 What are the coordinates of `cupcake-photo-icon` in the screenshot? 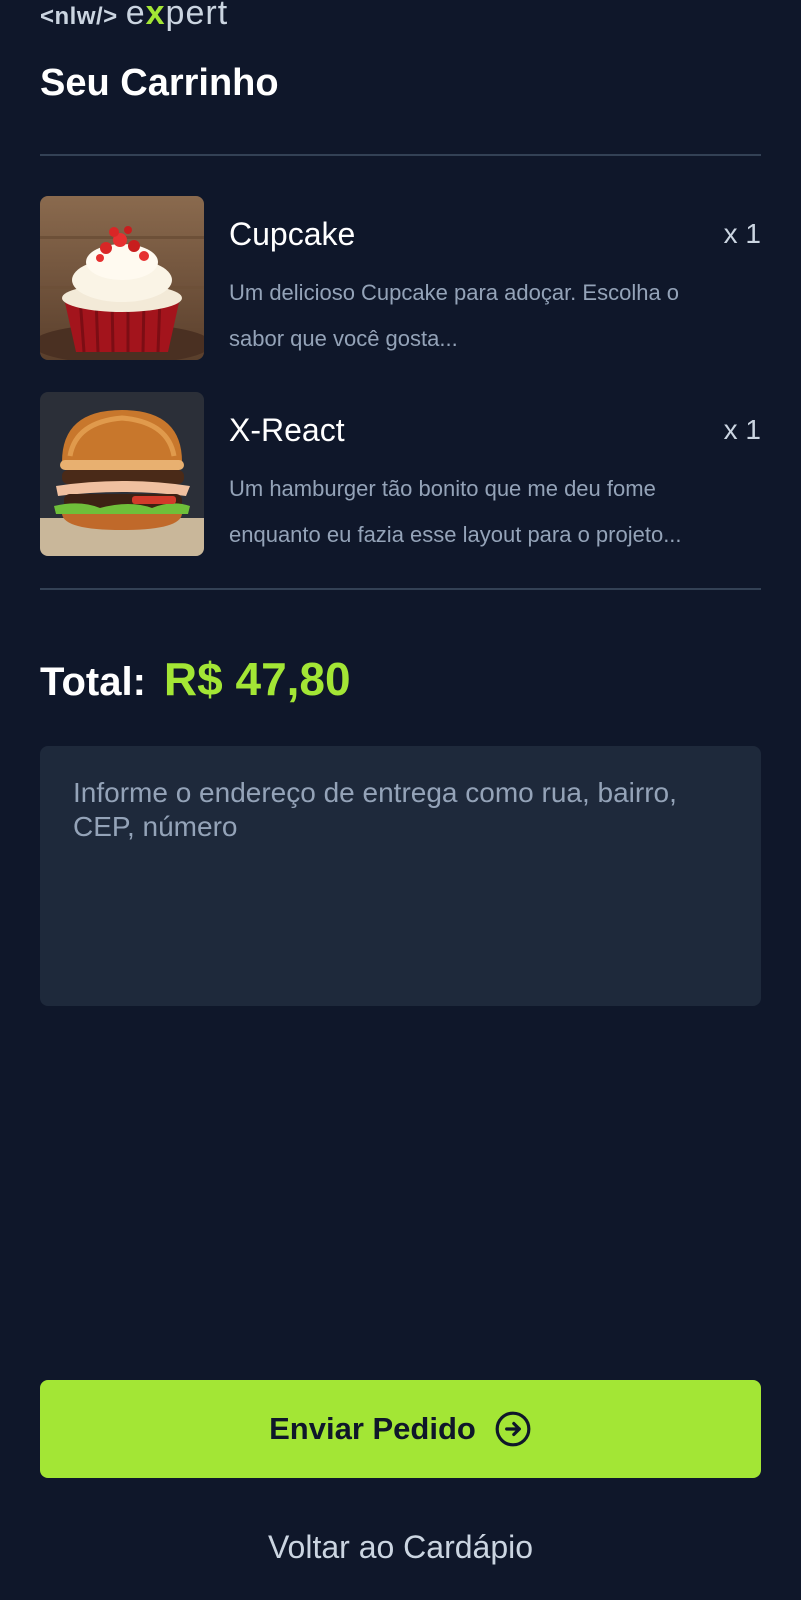 It's located at (122, 278).